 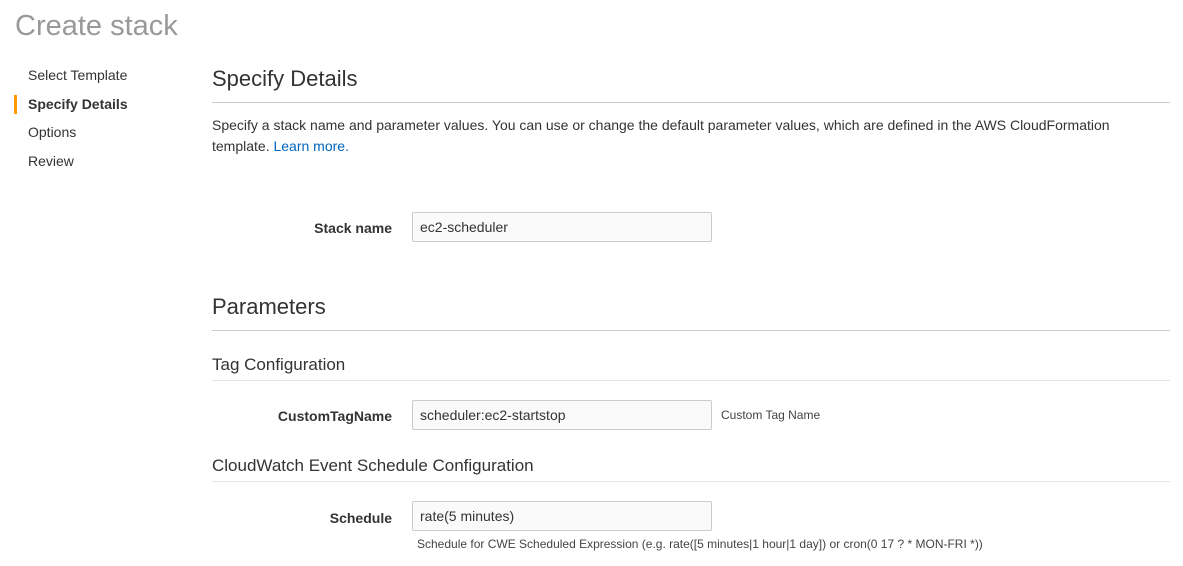 I want to click on custom-tag-input, so click(x=562, y=415).